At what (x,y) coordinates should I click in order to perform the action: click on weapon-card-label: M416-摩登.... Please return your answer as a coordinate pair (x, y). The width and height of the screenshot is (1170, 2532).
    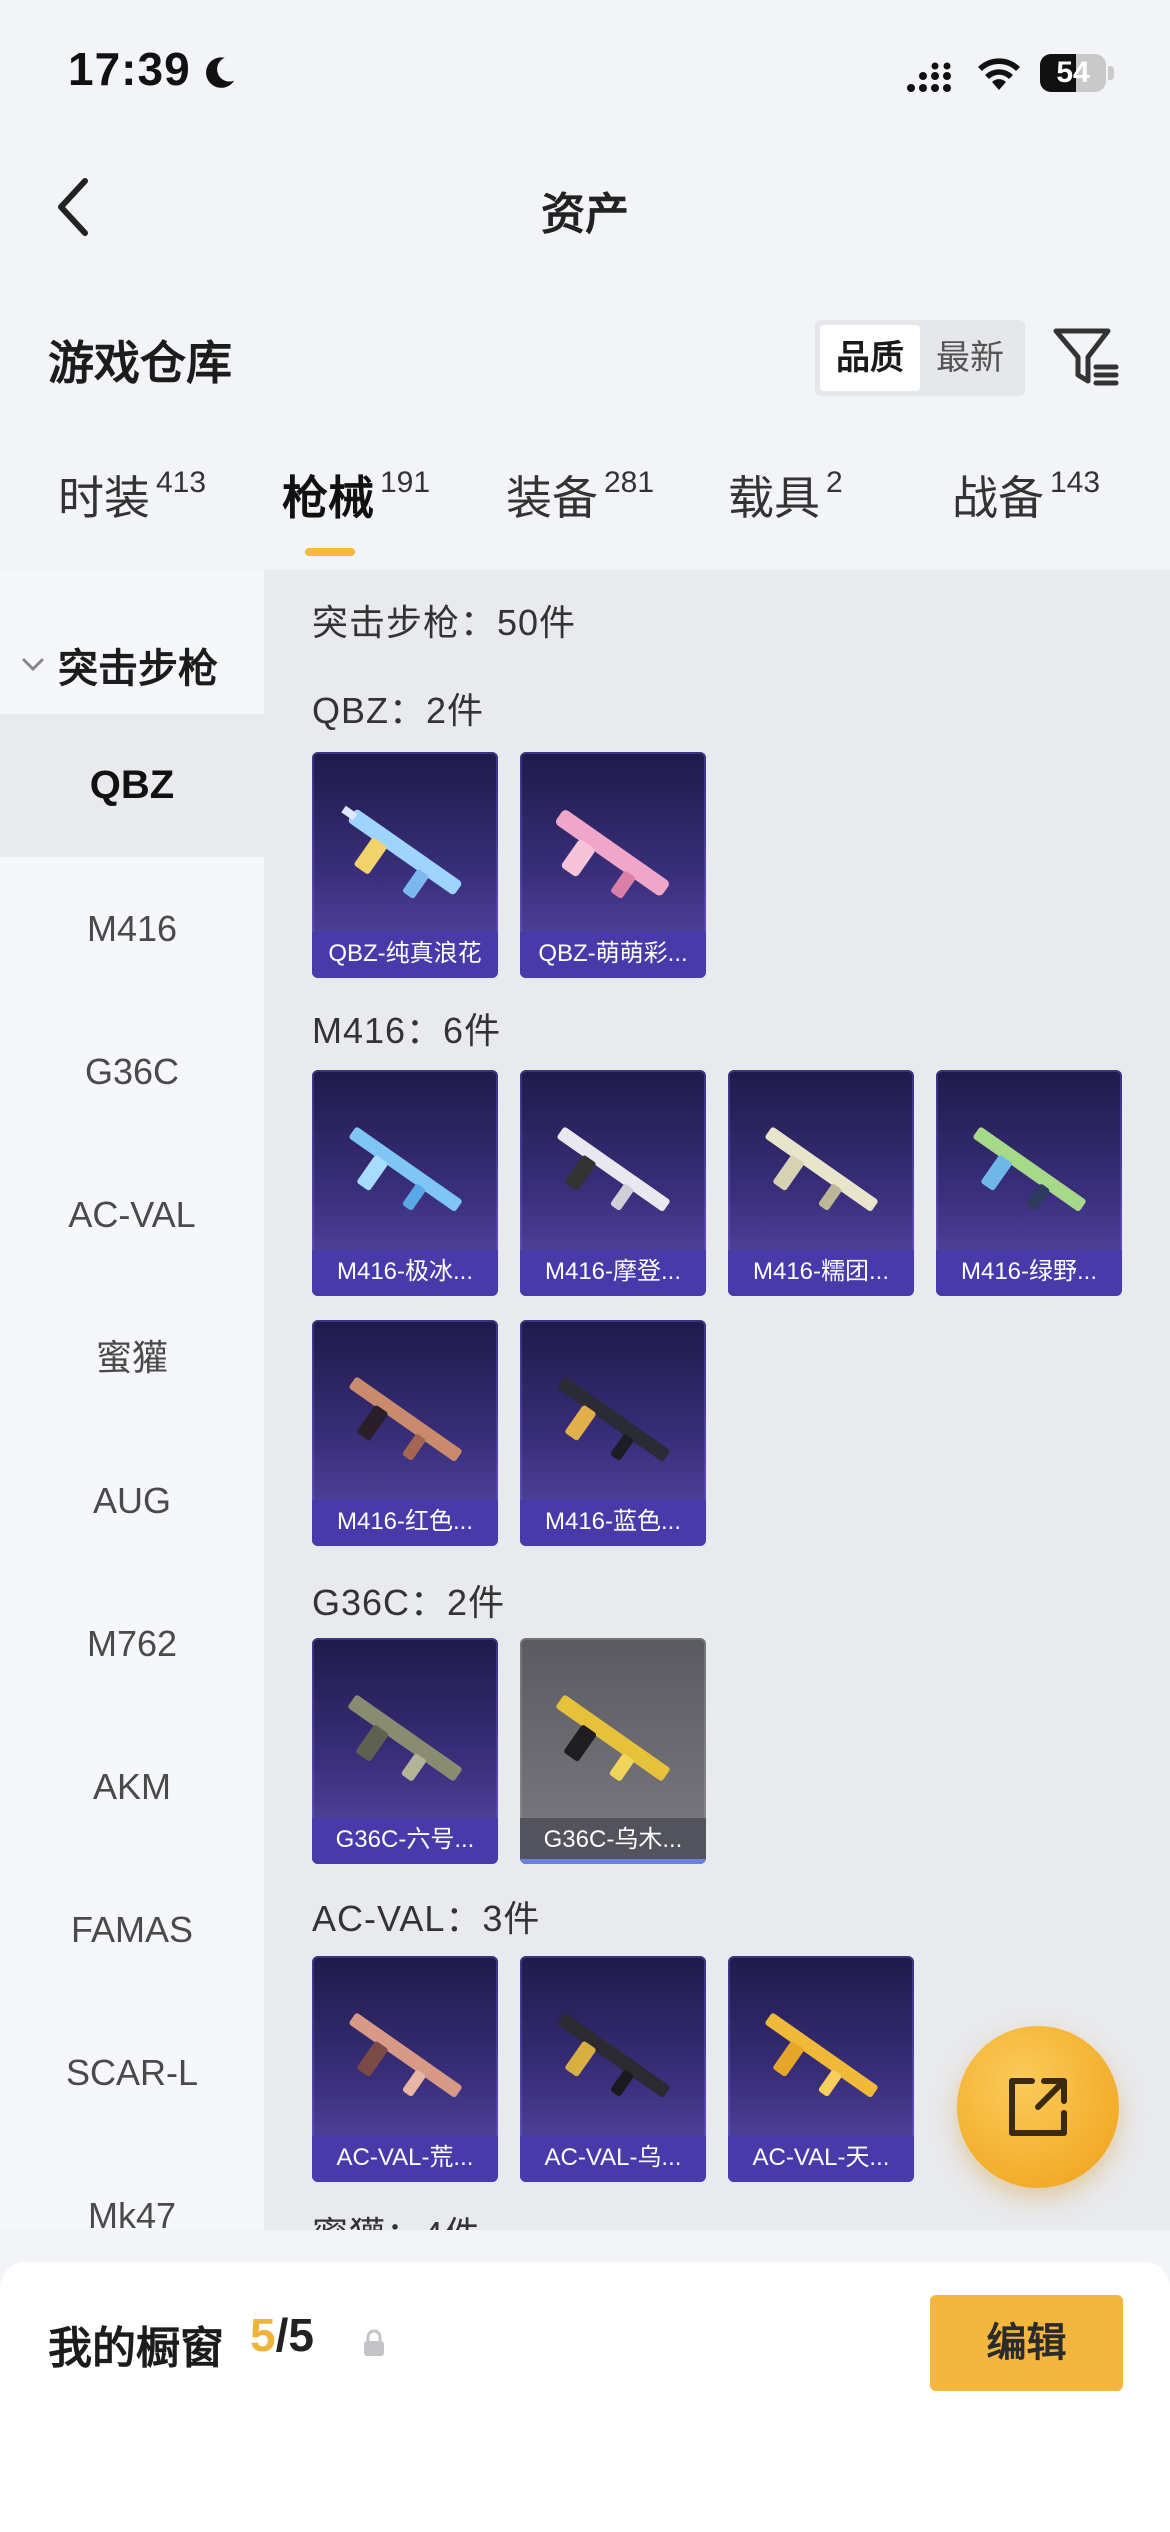
    Looking at the image, I should click on (613, 1273).